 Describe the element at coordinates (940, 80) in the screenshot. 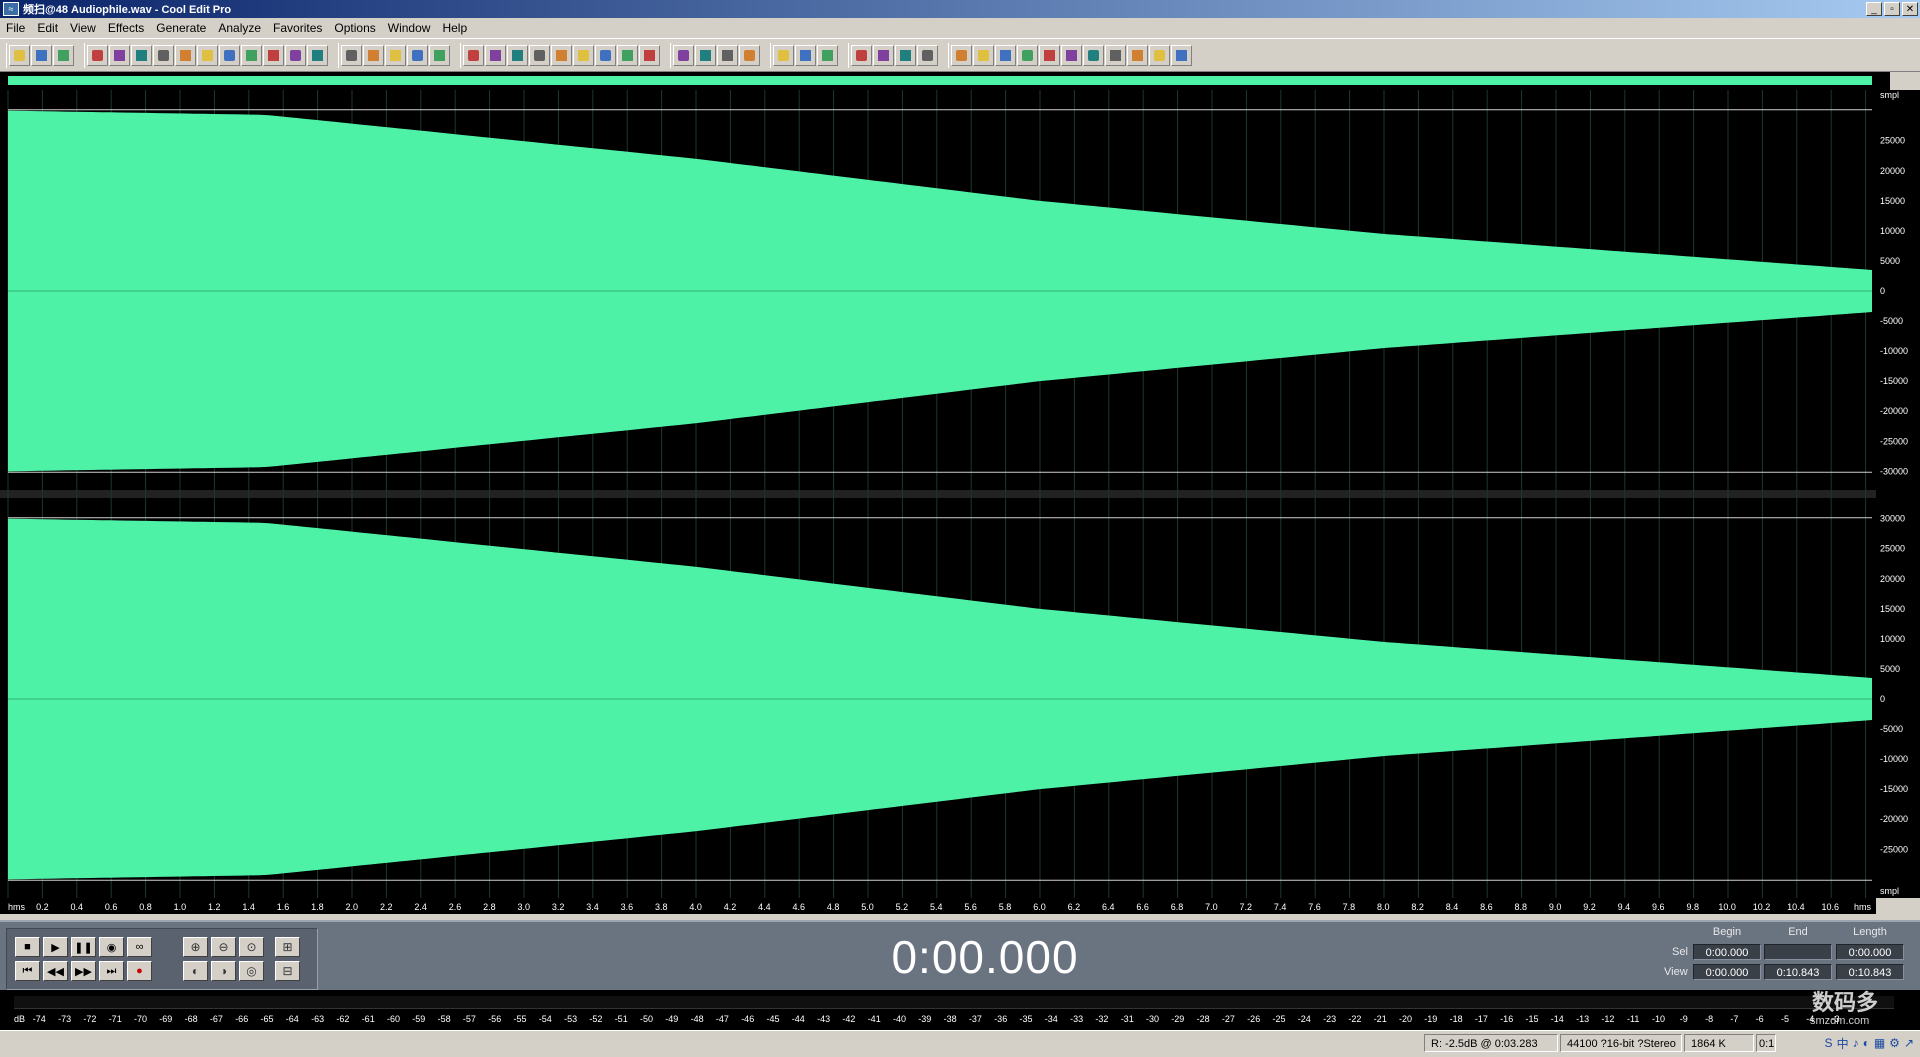

I see `overview-visible-range` at that location.